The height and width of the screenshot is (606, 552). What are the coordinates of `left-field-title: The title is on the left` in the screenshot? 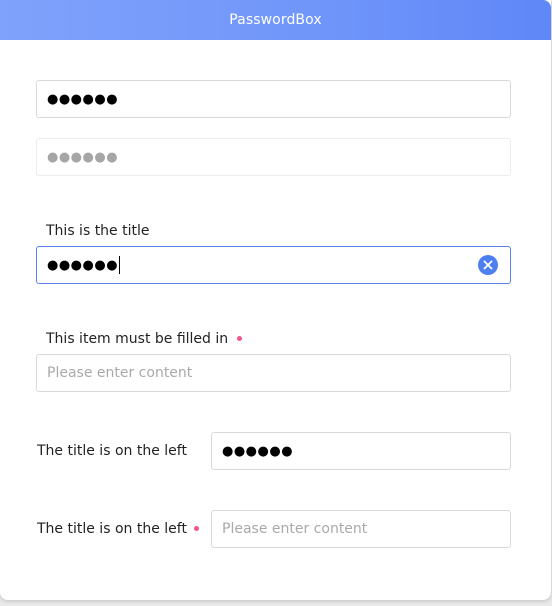 It's located at (112, 451).